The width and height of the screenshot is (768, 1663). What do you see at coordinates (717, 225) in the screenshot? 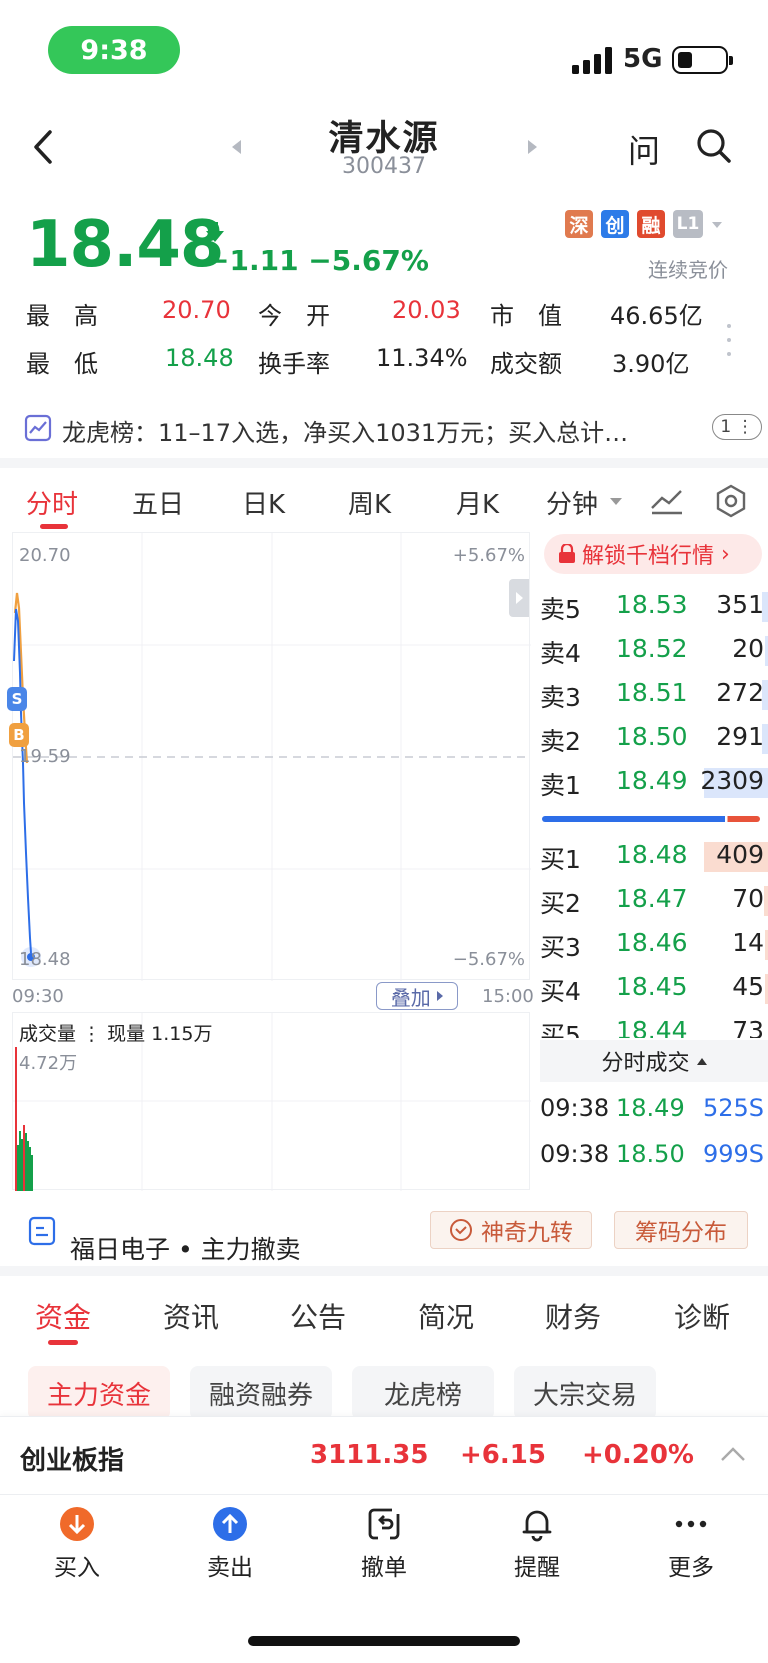
I see `level-dropdown-icon` at bounding box center [717, 225].